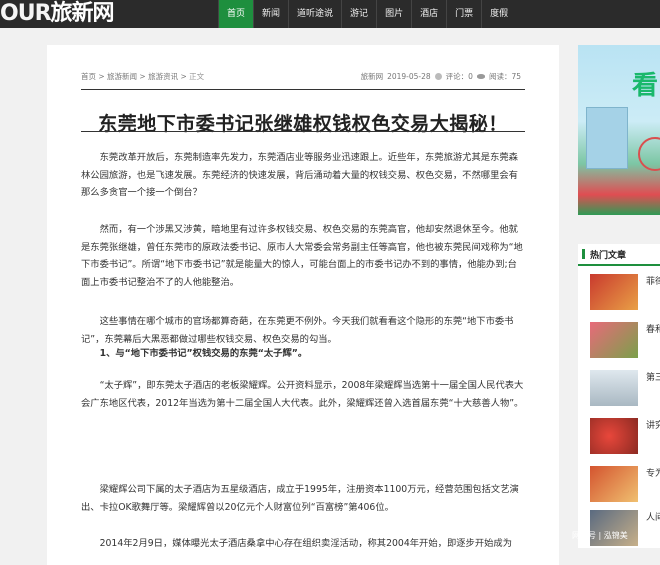 This screenshot has width=660, height=565. I want to click on nav-pictures: 图片, so click(393, 14).